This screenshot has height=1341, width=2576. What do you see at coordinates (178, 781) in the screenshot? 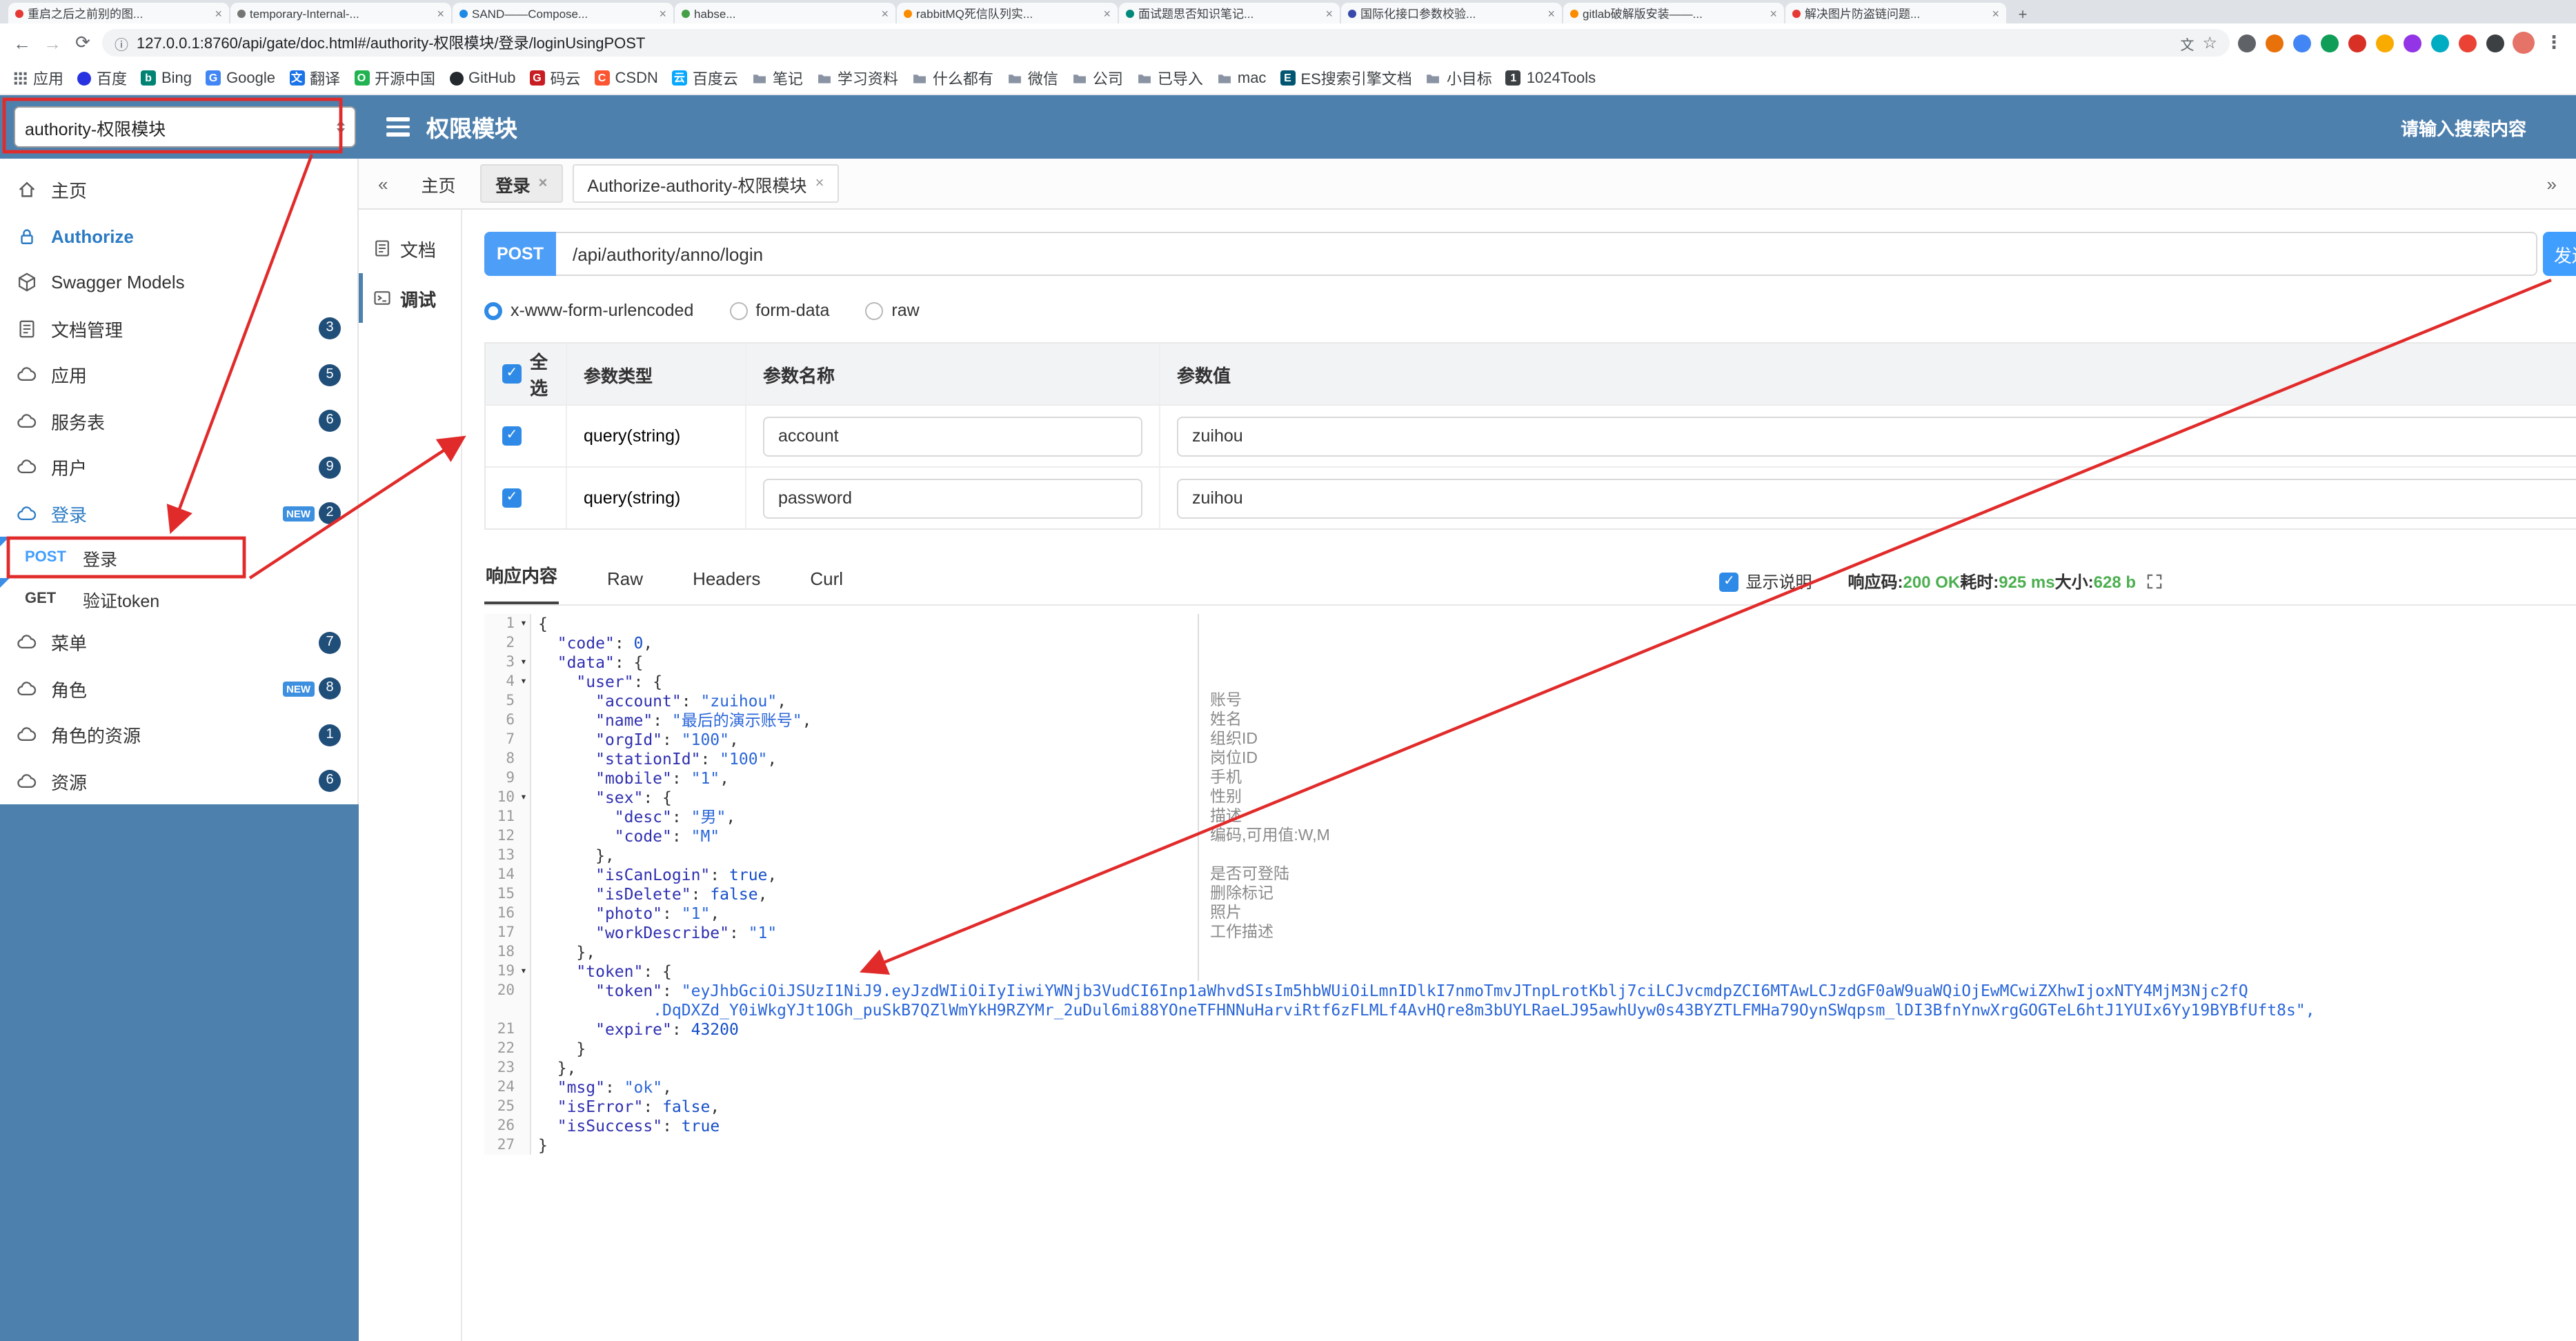
I see `sidebar-item-resource: 资源 6` at bounding box center [178, 781].